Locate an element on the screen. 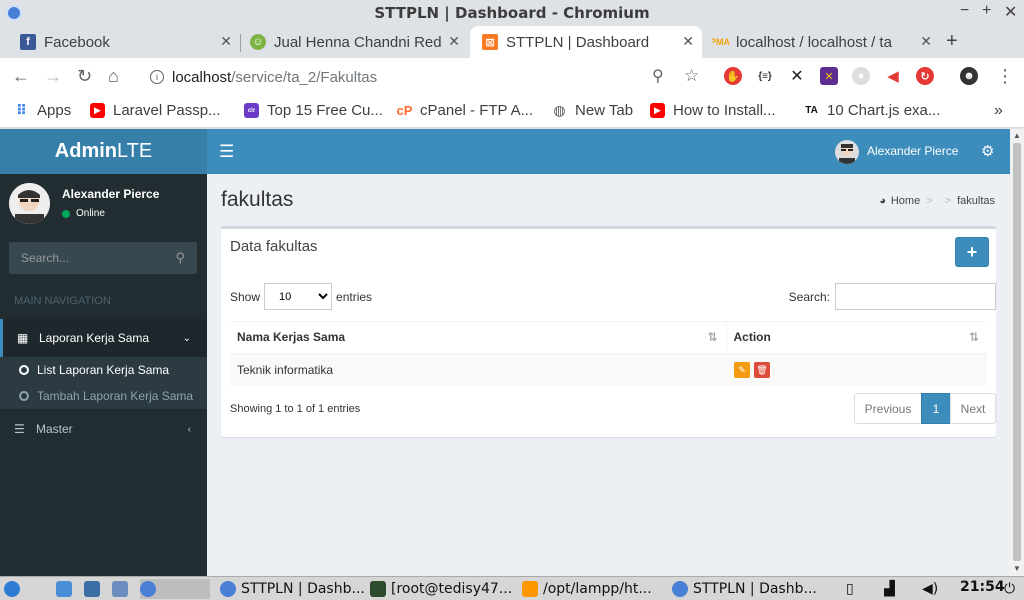  power-icon: ⏻ is located at coordinates (1009, 589).